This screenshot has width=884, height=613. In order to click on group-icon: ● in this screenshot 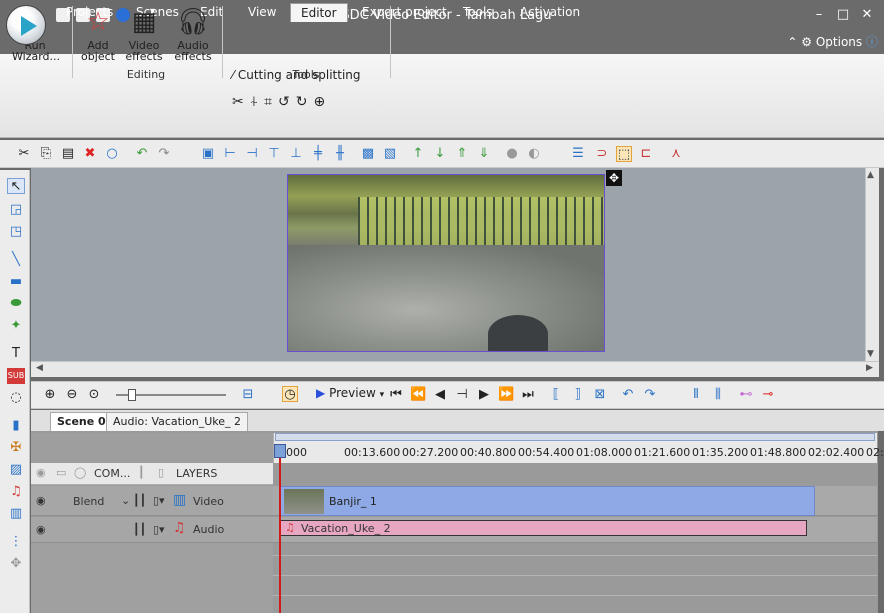, I will do `click(512, 154)`.